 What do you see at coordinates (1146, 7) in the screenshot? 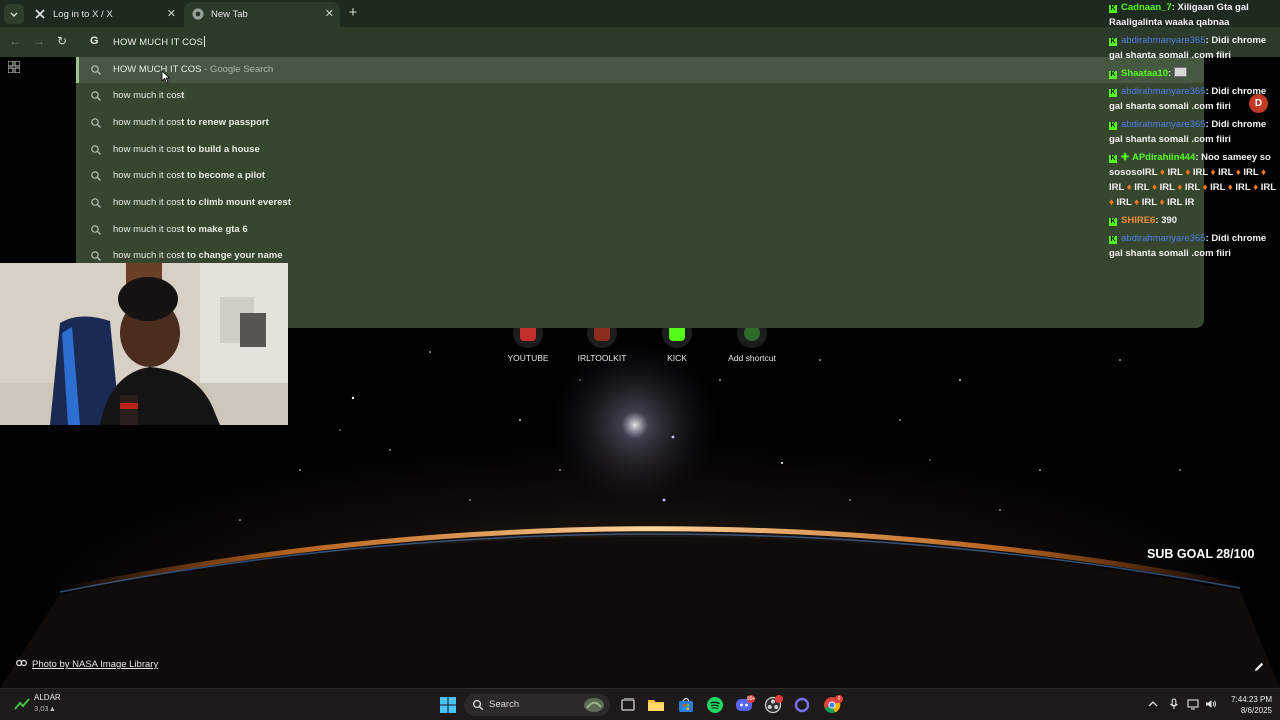
I see `chat-username: Cadnaan_7` at bounding box center [1146, 7].